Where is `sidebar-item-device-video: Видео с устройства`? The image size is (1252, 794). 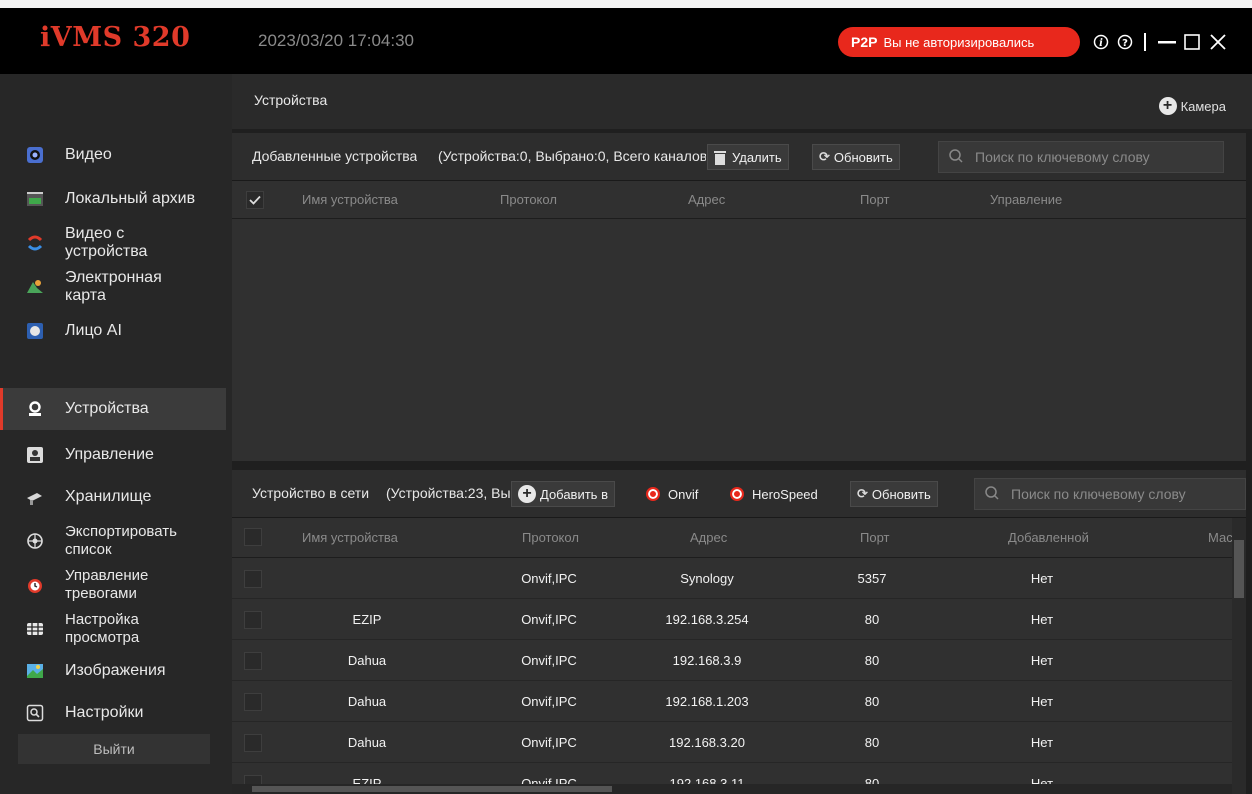
sidebar-item-device-video: Видео с устройства is located at coordinates (113, 243).